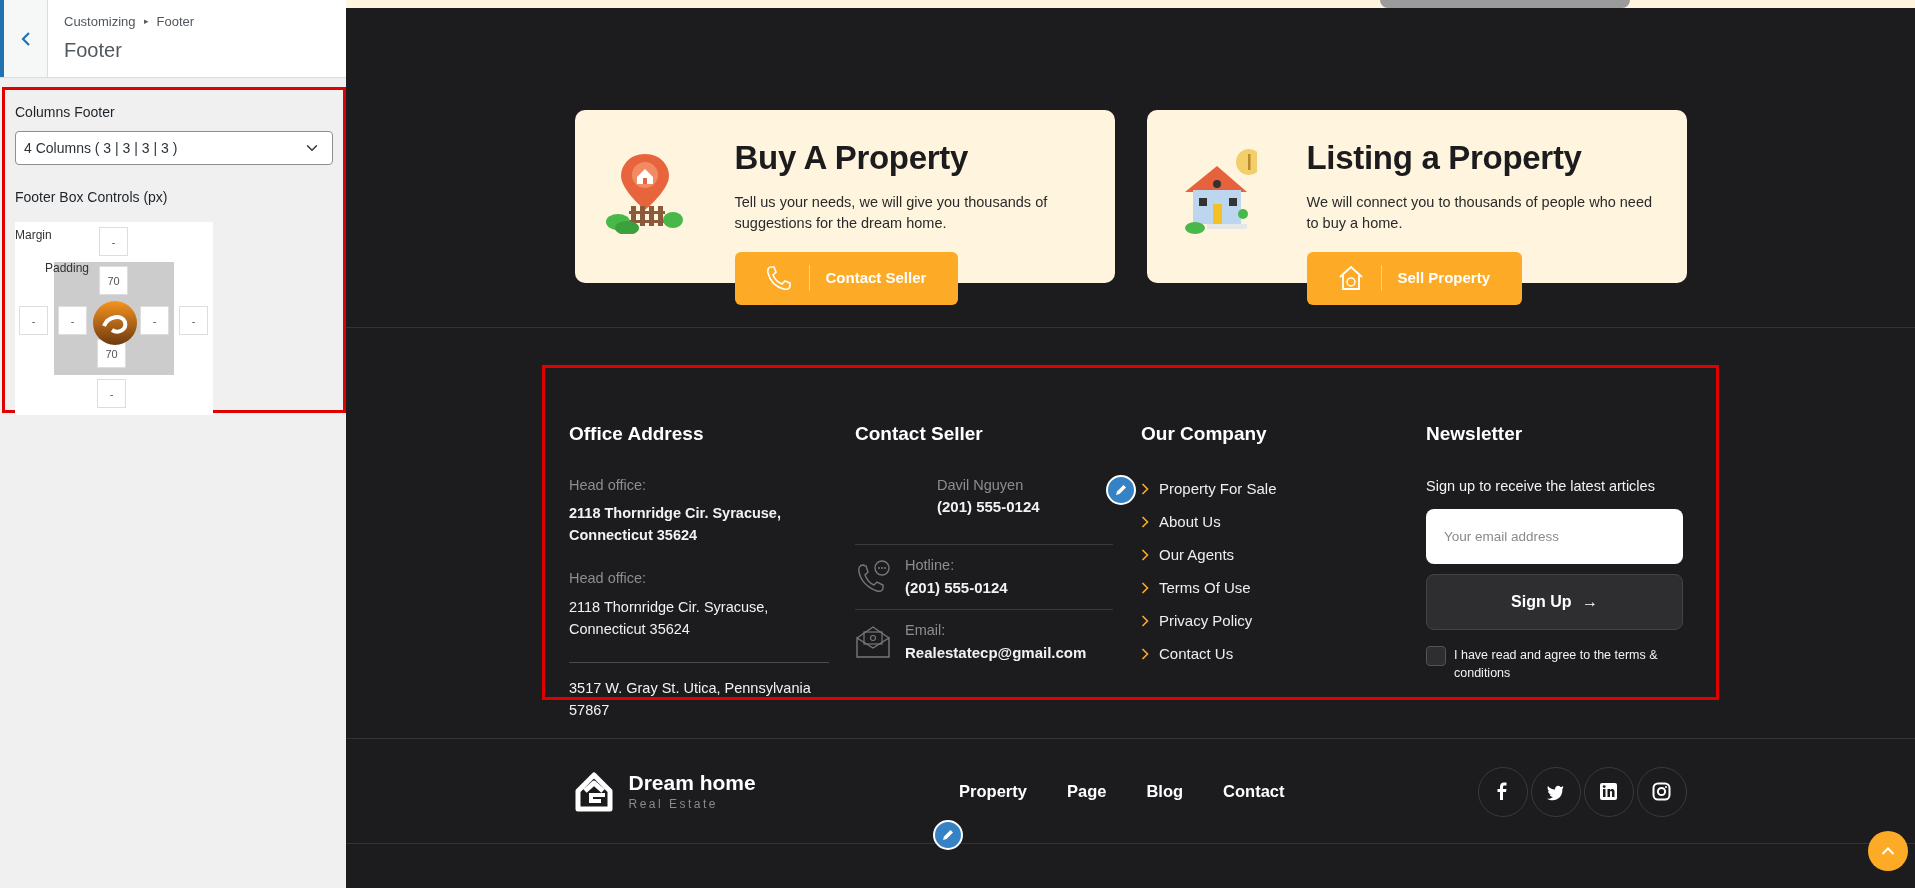 The height and width of the screenshot is (888, 1915). Describe the element at coordinates (852, 158) in the screenshot. I see `card-title: Buy A Property` at that location.